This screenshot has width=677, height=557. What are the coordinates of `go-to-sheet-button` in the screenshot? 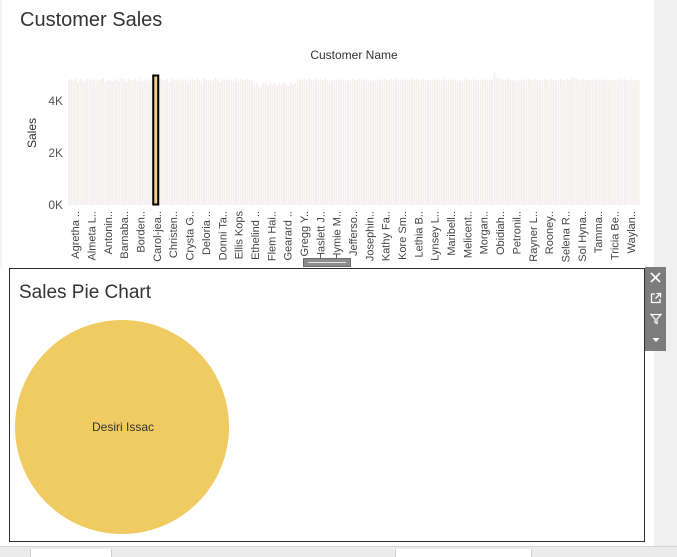 It's located at (655, 297).